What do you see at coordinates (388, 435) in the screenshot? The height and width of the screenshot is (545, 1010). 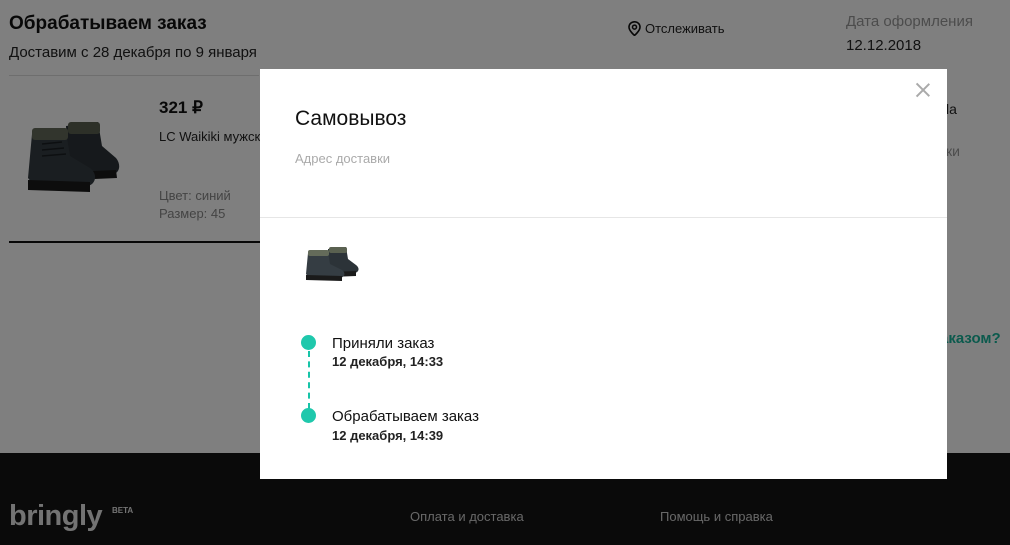 I see `step-time-processing: 12 декабря, 14:39` at bounding box center [388, 435].